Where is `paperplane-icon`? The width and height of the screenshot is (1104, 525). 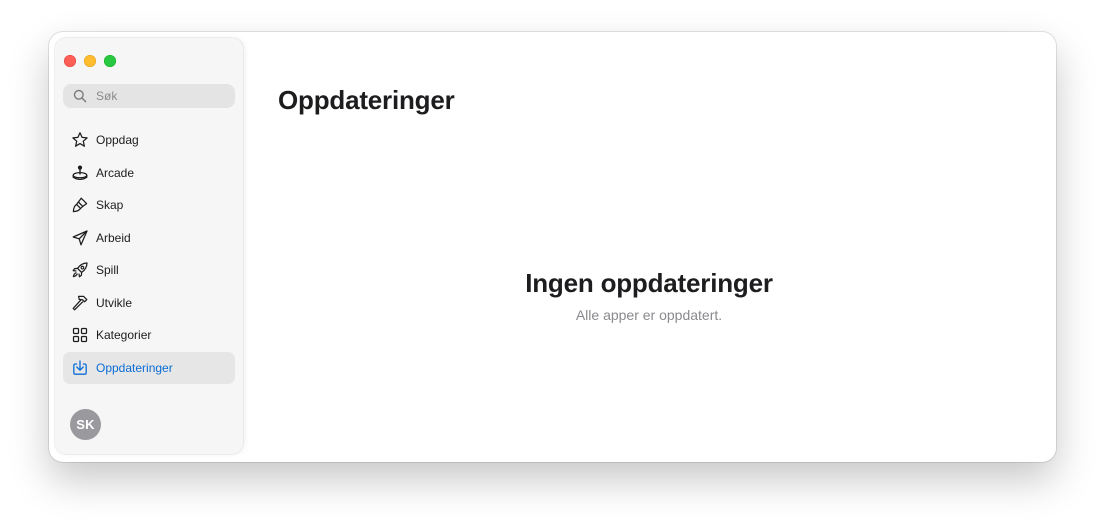 paperplane-icon is located at coordinates (80, 238).